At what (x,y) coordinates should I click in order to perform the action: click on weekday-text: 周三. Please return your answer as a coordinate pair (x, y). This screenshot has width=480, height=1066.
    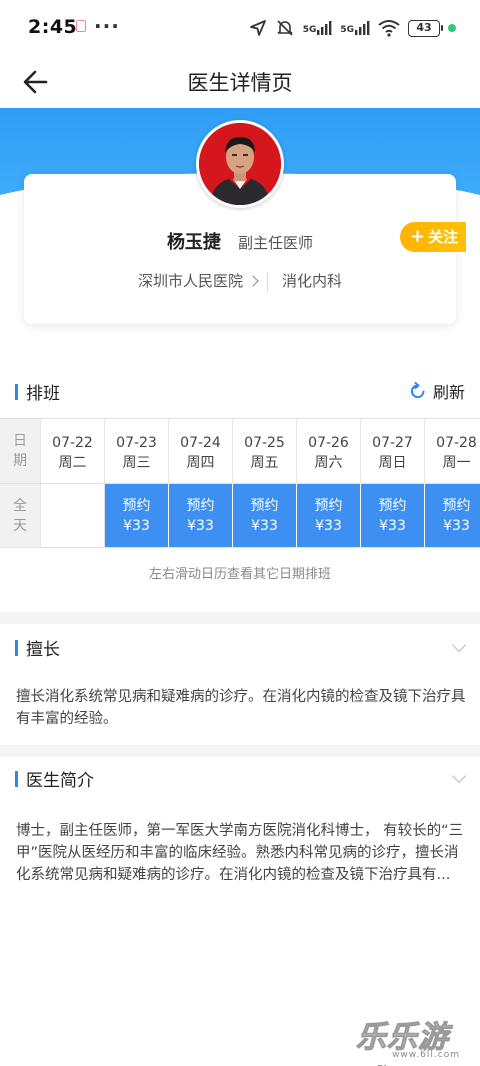
    Looking at the image, I should click on (136, 463).